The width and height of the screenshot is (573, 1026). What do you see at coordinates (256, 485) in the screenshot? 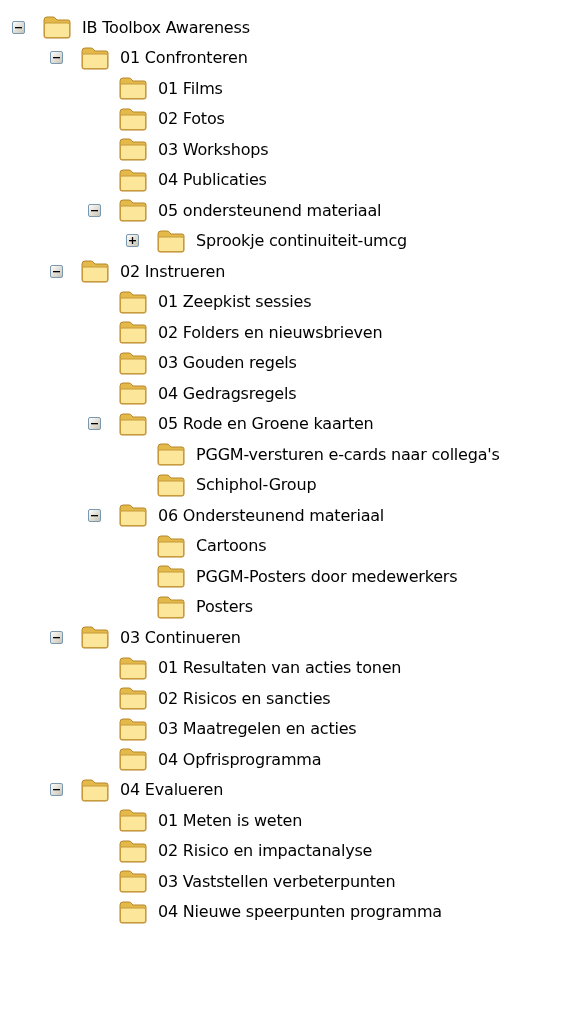
I see `folder-name: Schiphol-Group` at bounding box center [256, 485].